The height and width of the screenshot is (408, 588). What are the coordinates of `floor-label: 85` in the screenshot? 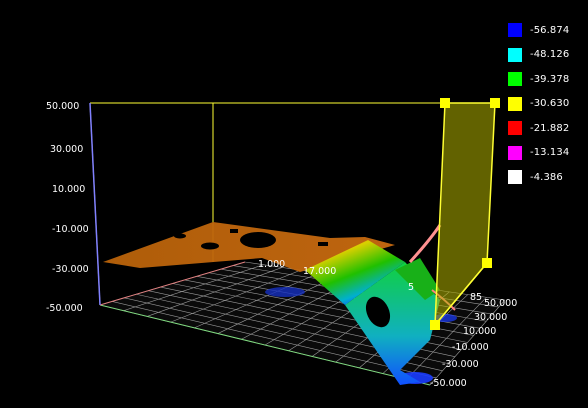 It's located at (476, 297).